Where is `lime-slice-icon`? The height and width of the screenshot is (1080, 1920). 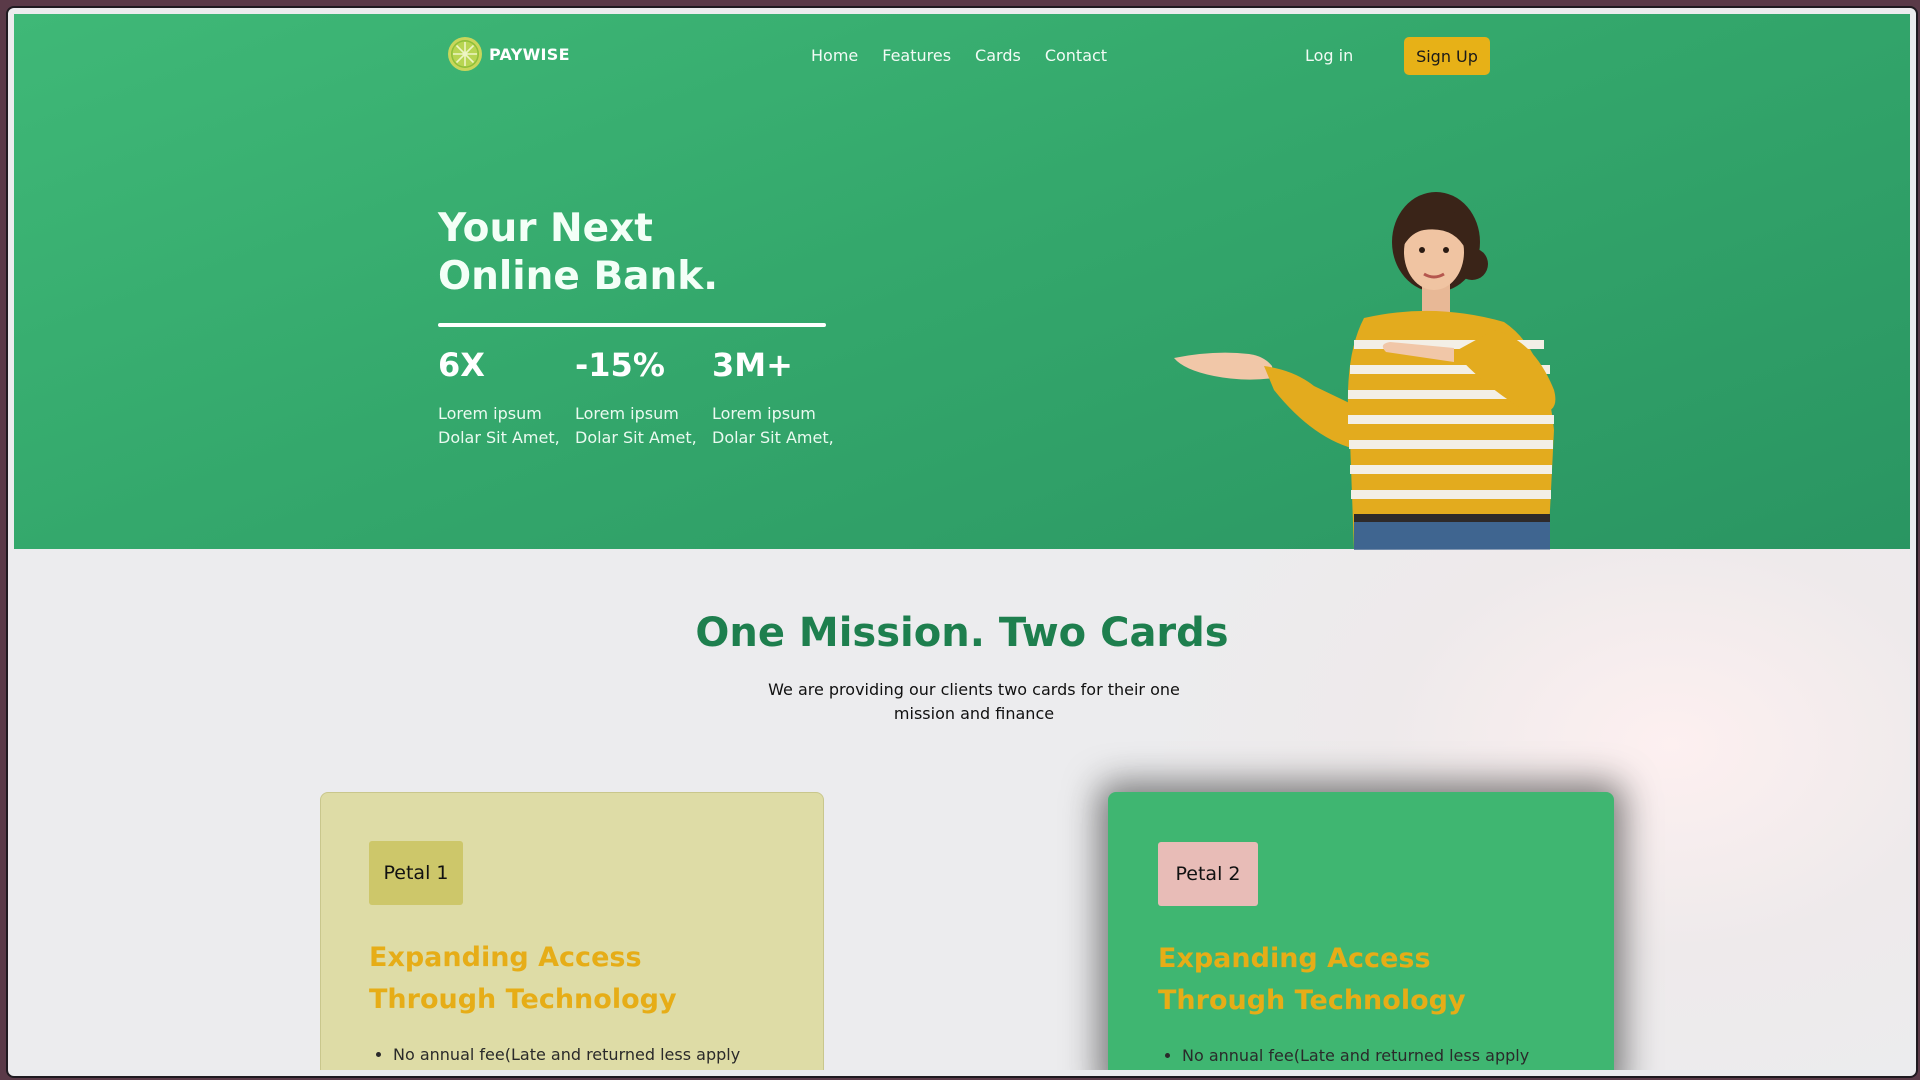 lime-slice-icon is located at coordinates (465, 54).